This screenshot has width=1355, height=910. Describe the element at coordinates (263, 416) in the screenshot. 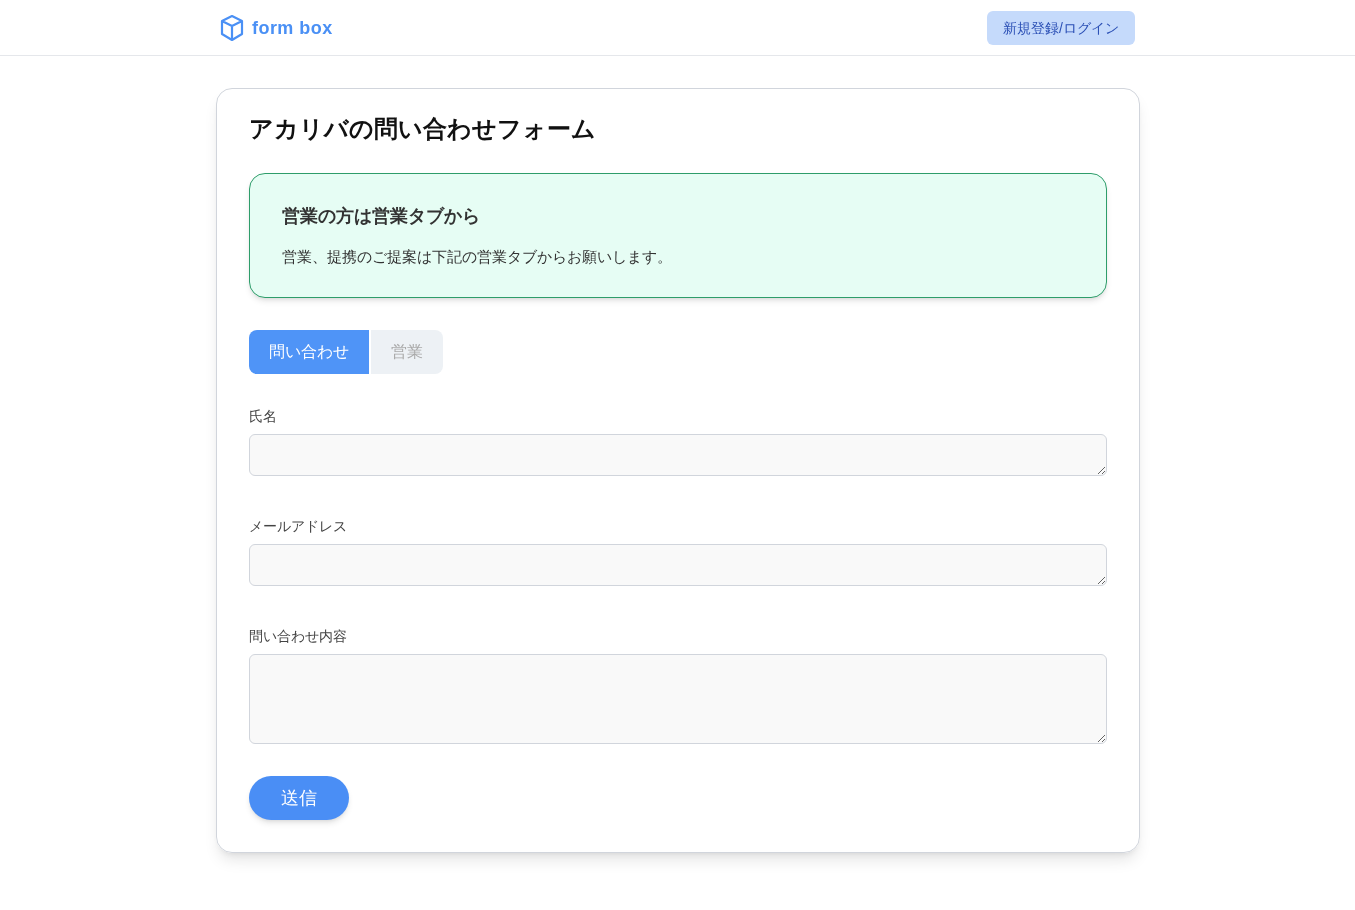

I see `field-label: 氏名` at that location.